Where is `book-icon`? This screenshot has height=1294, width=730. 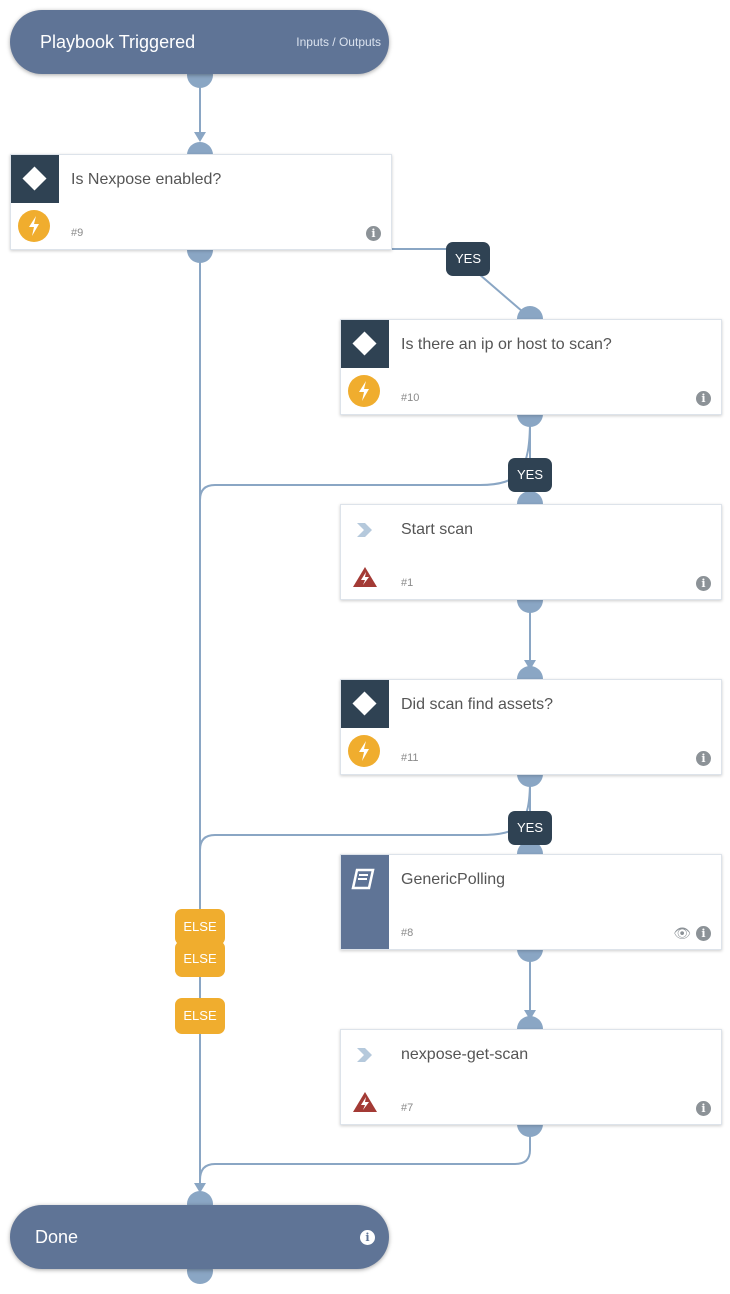
book-icon is located at coordinates (363, 879).